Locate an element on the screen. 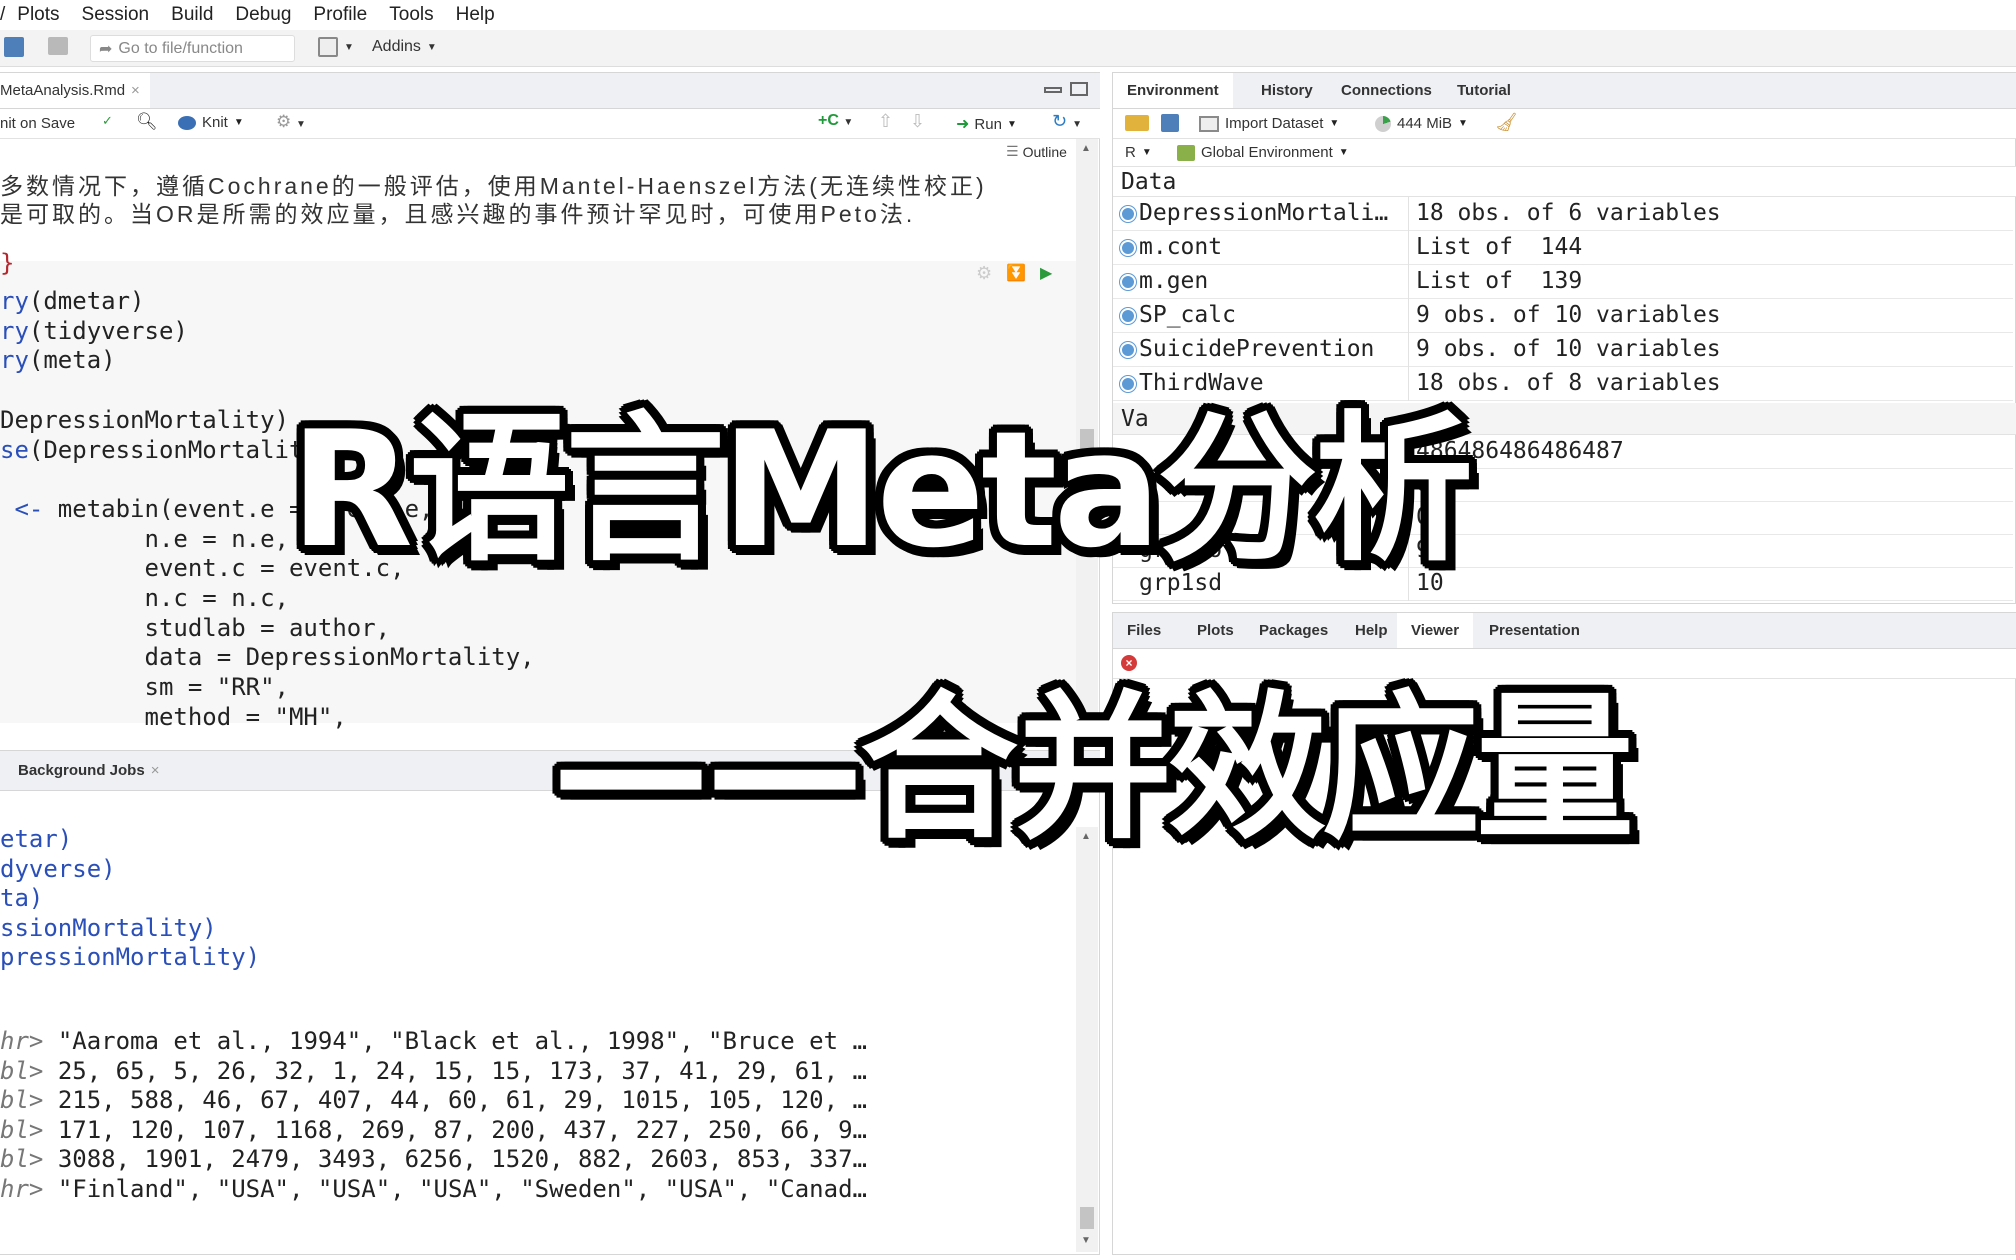 The width and height of the screenshot is (2016, 1260). env-var-value: 9 obs. of 10 variables is located at coordinates (1568, 315).